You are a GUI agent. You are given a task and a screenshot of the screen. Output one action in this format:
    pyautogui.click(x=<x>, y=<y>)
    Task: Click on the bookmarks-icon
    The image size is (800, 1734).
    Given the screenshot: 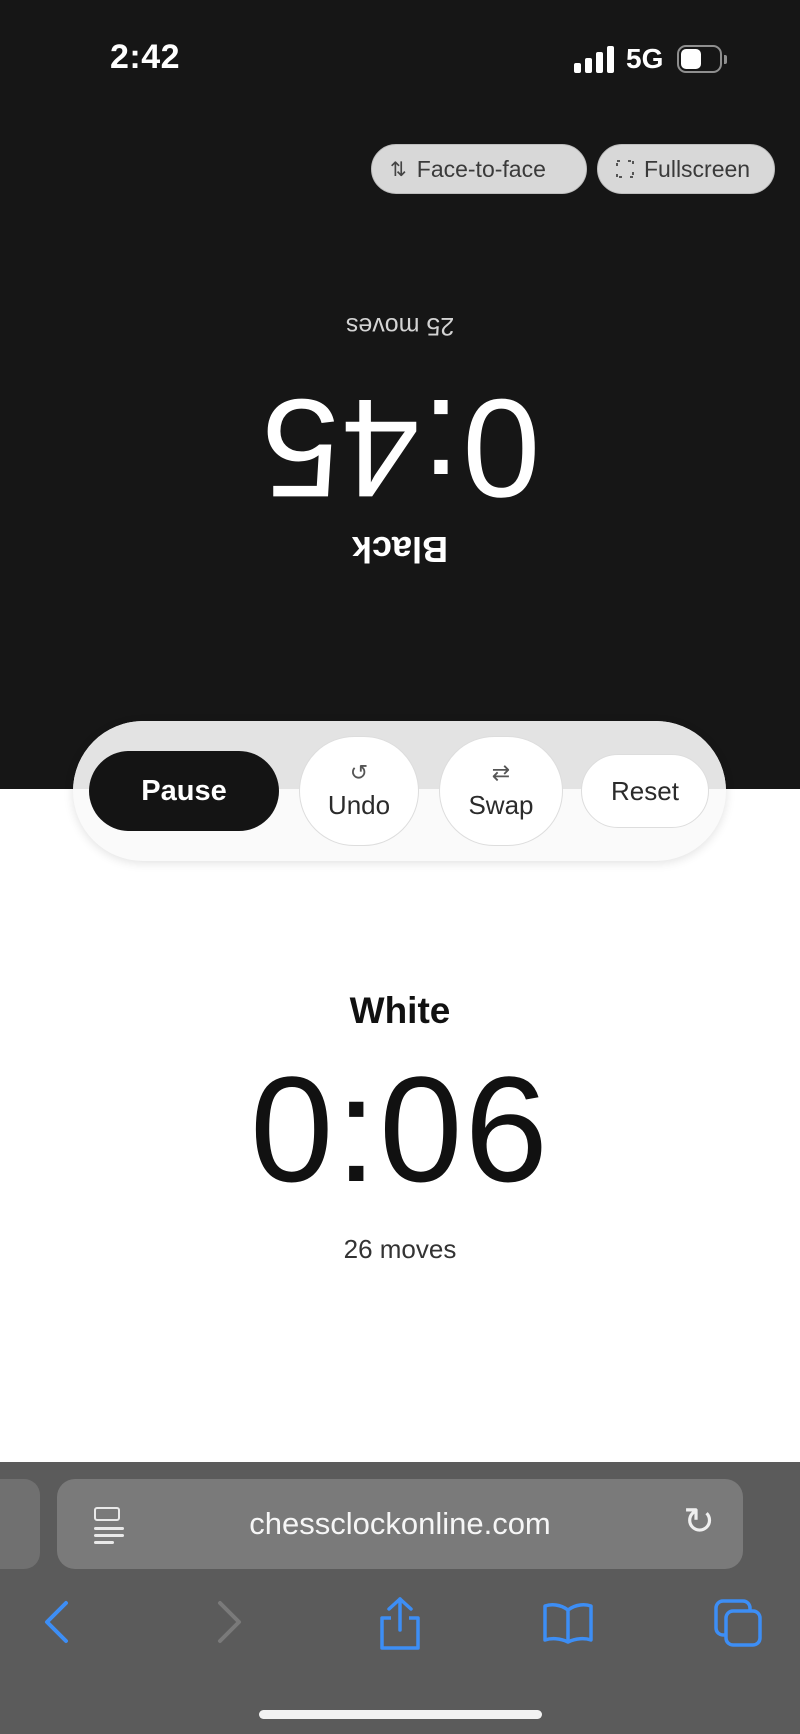 What is the action you would take?
    pyautogui.click(x=568, y=1623)
    